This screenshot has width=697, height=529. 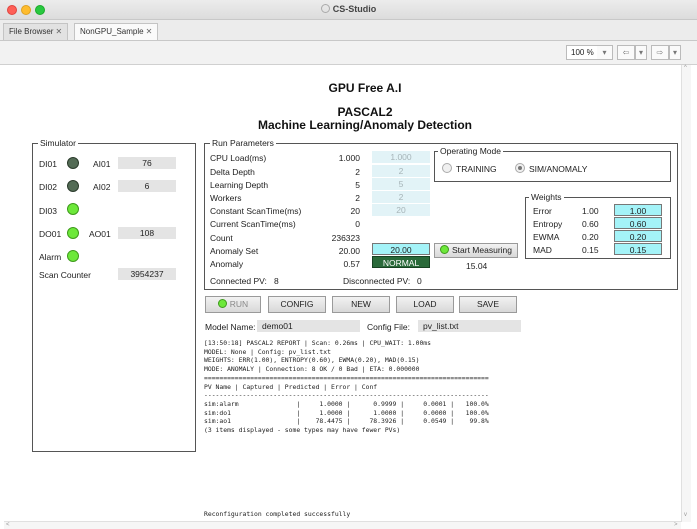 I want to click on ai02-label: AI02, so click(x=102, y=187).